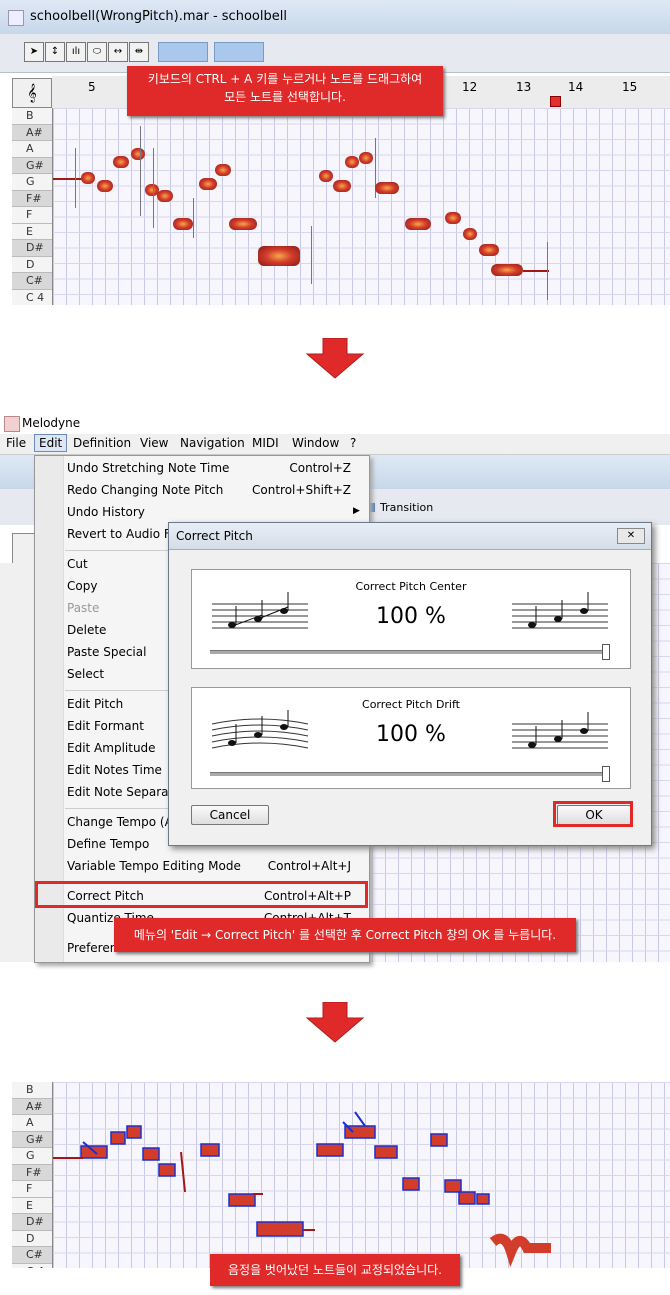  I want to click on menu-item-variable-tempo: Variable Tempo Editing Mode, so click(154, 866).